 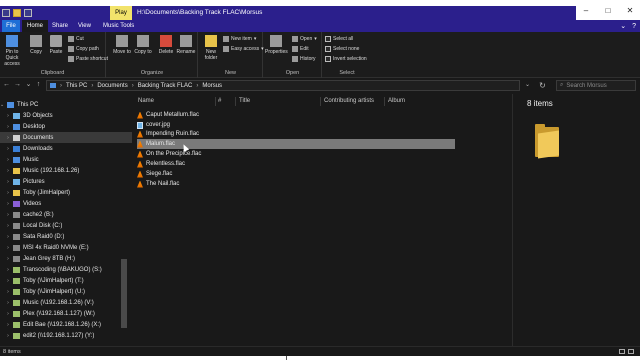 I want to click on list-item: Siege.flac, so click(x=296, y=174).